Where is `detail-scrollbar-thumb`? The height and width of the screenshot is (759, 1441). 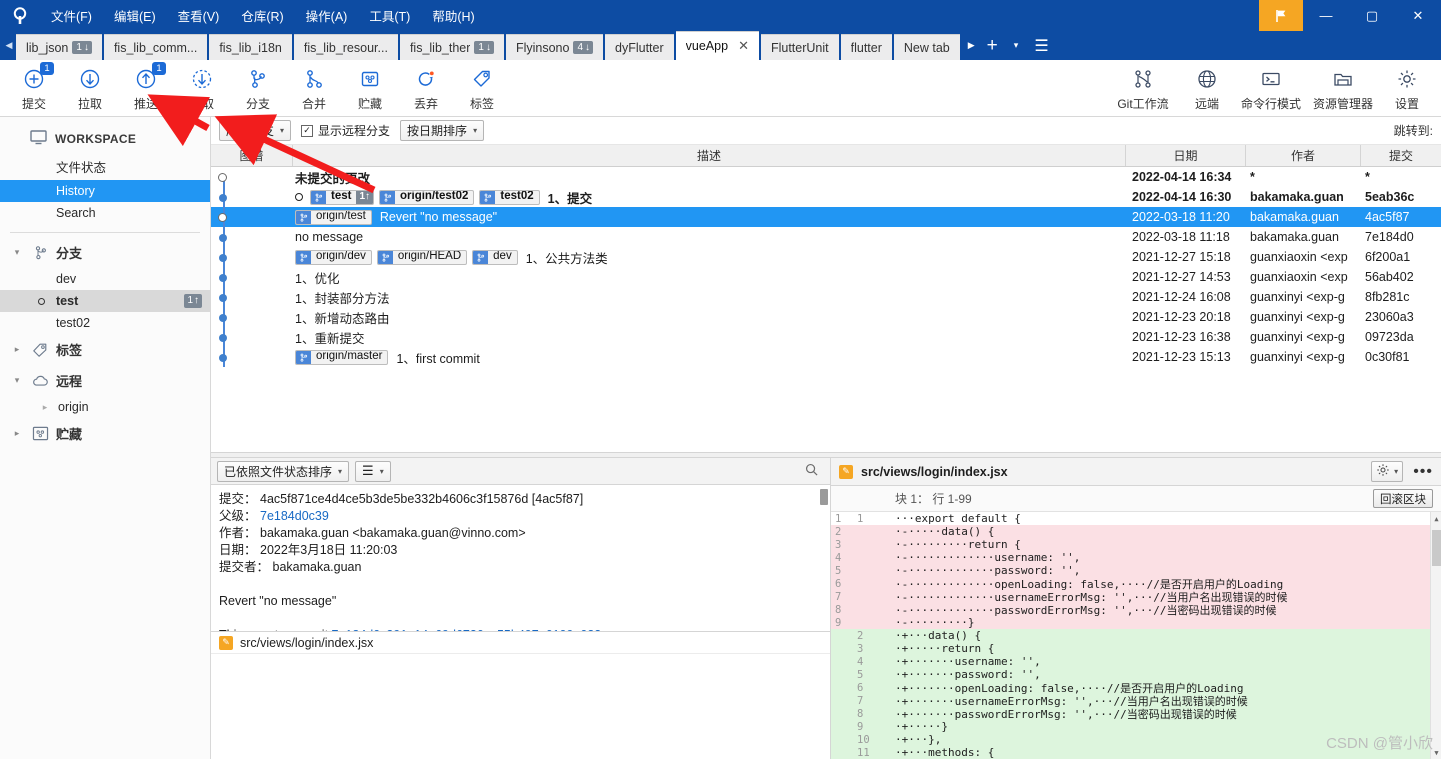
detail-scrollbar-thumb is located at coordinates (824, 497).